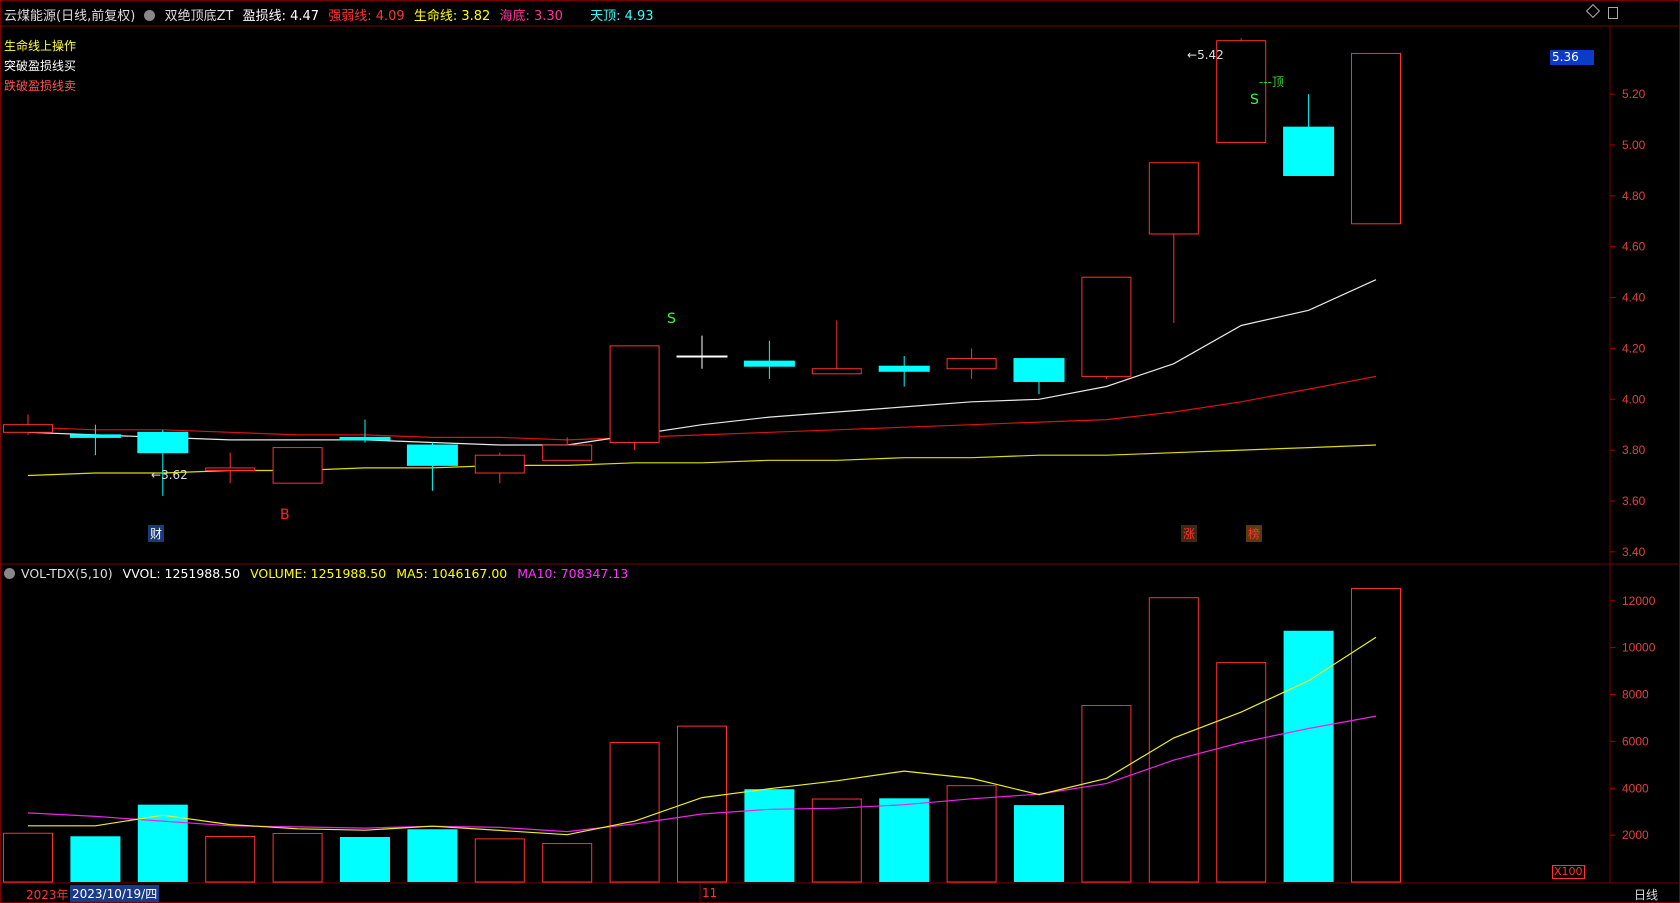 The width and height of the screenshot is (1680, 903). What do you see at coordinates (199, 16) in the screenshot?
I see `indicator-name: 双绝顶底ZT` at bounding box center [199, 16].